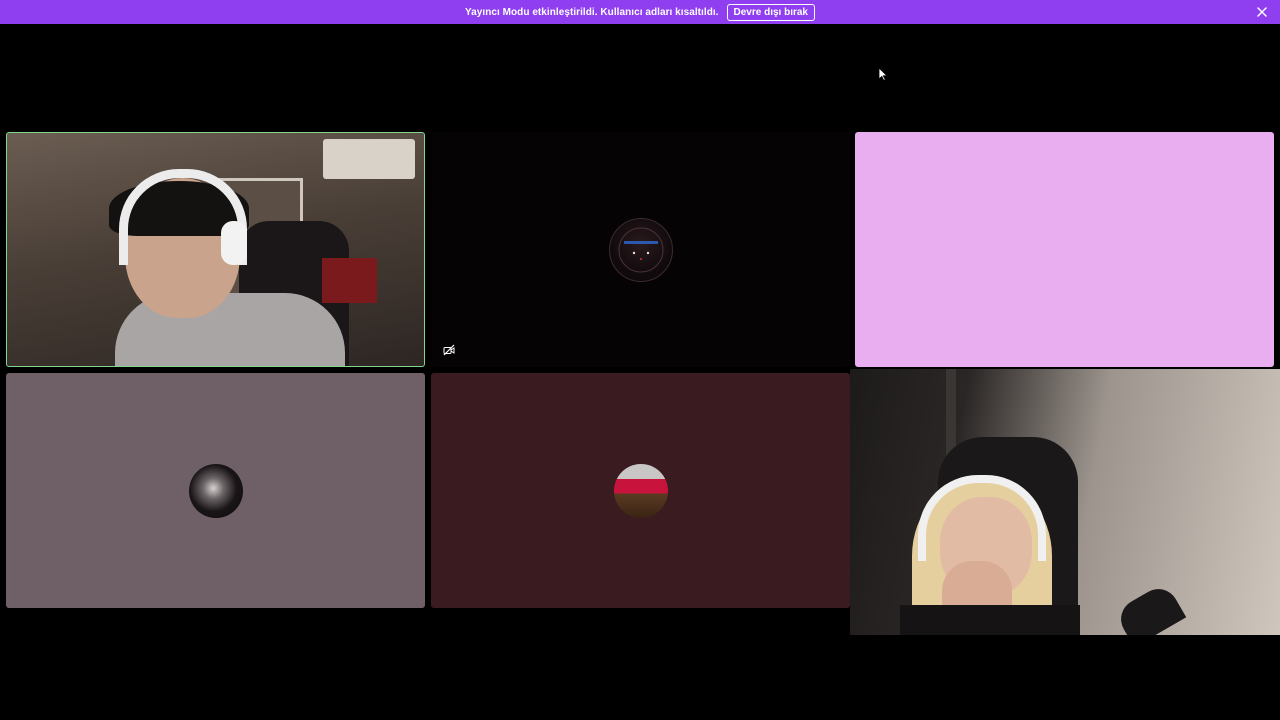  I want to click on headphone-cup-shape, so click(234, 243).